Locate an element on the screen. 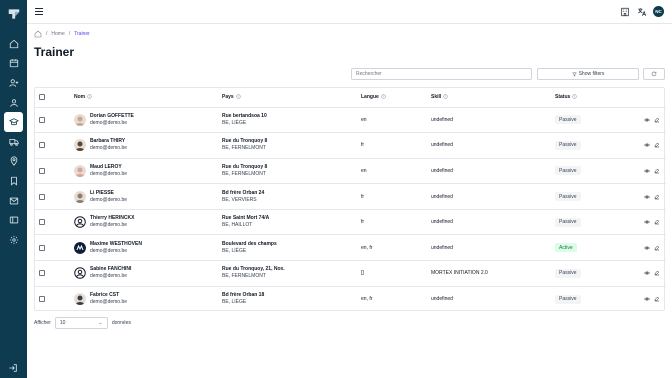 Image resolution: width=672 pixels, height=378 pixels. sidebar-item-calendar is located at coordinates (13, 64).